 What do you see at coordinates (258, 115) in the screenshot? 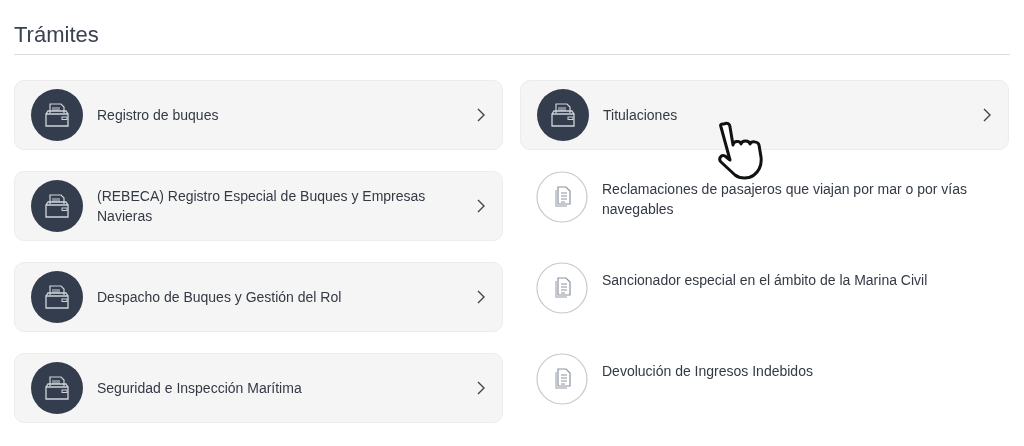
I see `category-card: Registro de buques` at bounding box center [258, 115].